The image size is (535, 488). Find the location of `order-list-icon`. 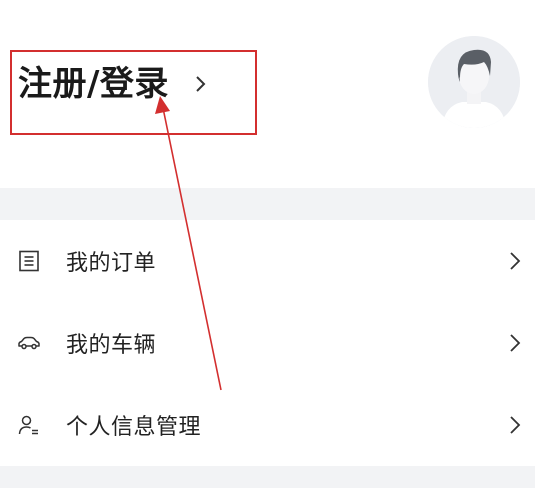

order-list-icon is located at coordinates (29, 261).